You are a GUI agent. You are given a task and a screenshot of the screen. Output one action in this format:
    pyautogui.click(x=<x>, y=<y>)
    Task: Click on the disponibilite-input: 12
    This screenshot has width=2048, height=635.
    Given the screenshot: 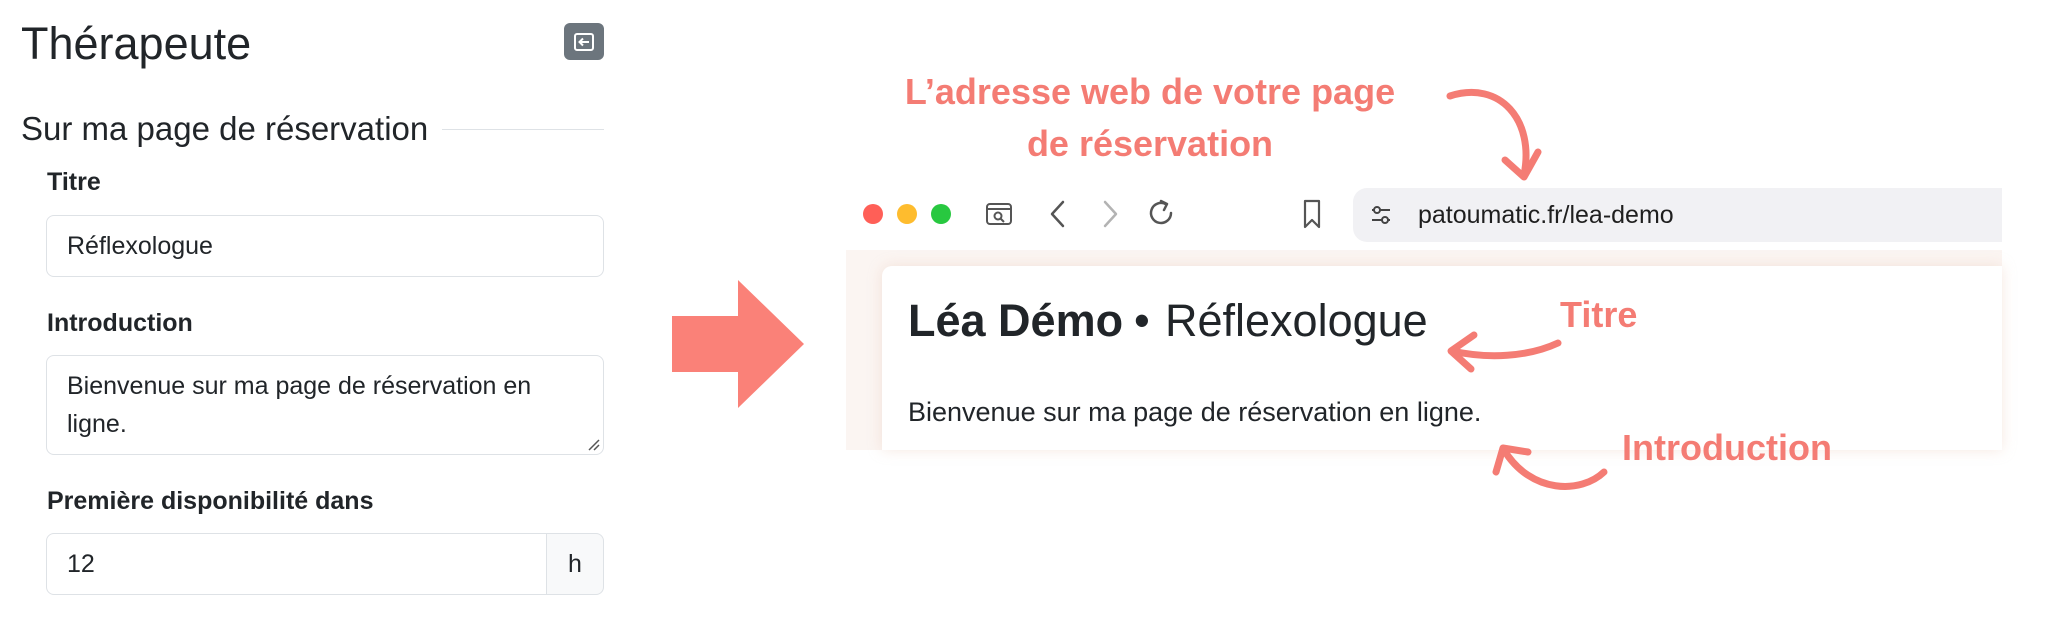 What is the action you would take?
    pyautogui.click(x=296, y=564)
    